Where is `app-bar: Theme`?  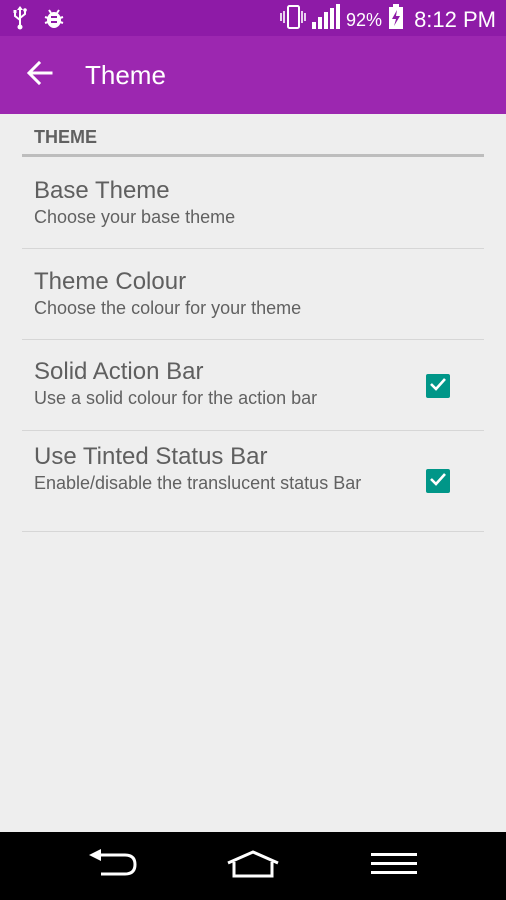
app-bar: Theme is located at coordinates (253, 75).